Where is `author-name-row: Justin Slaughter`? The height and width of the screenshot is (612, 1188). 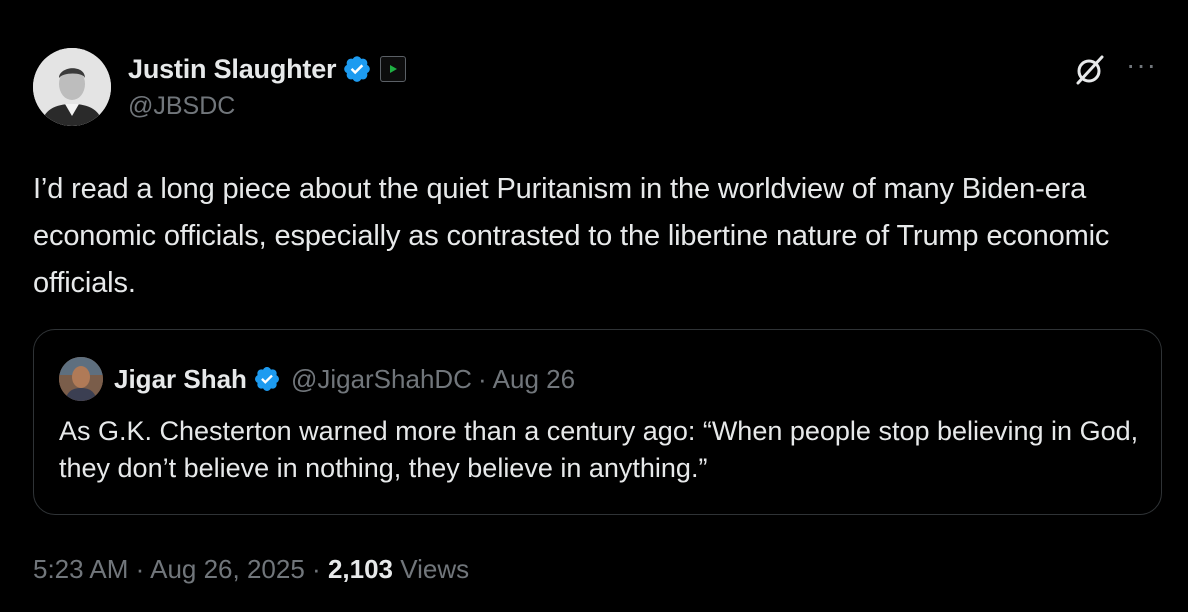 author-name-row: Justin Slaughter is located at coordinates (267, 69).